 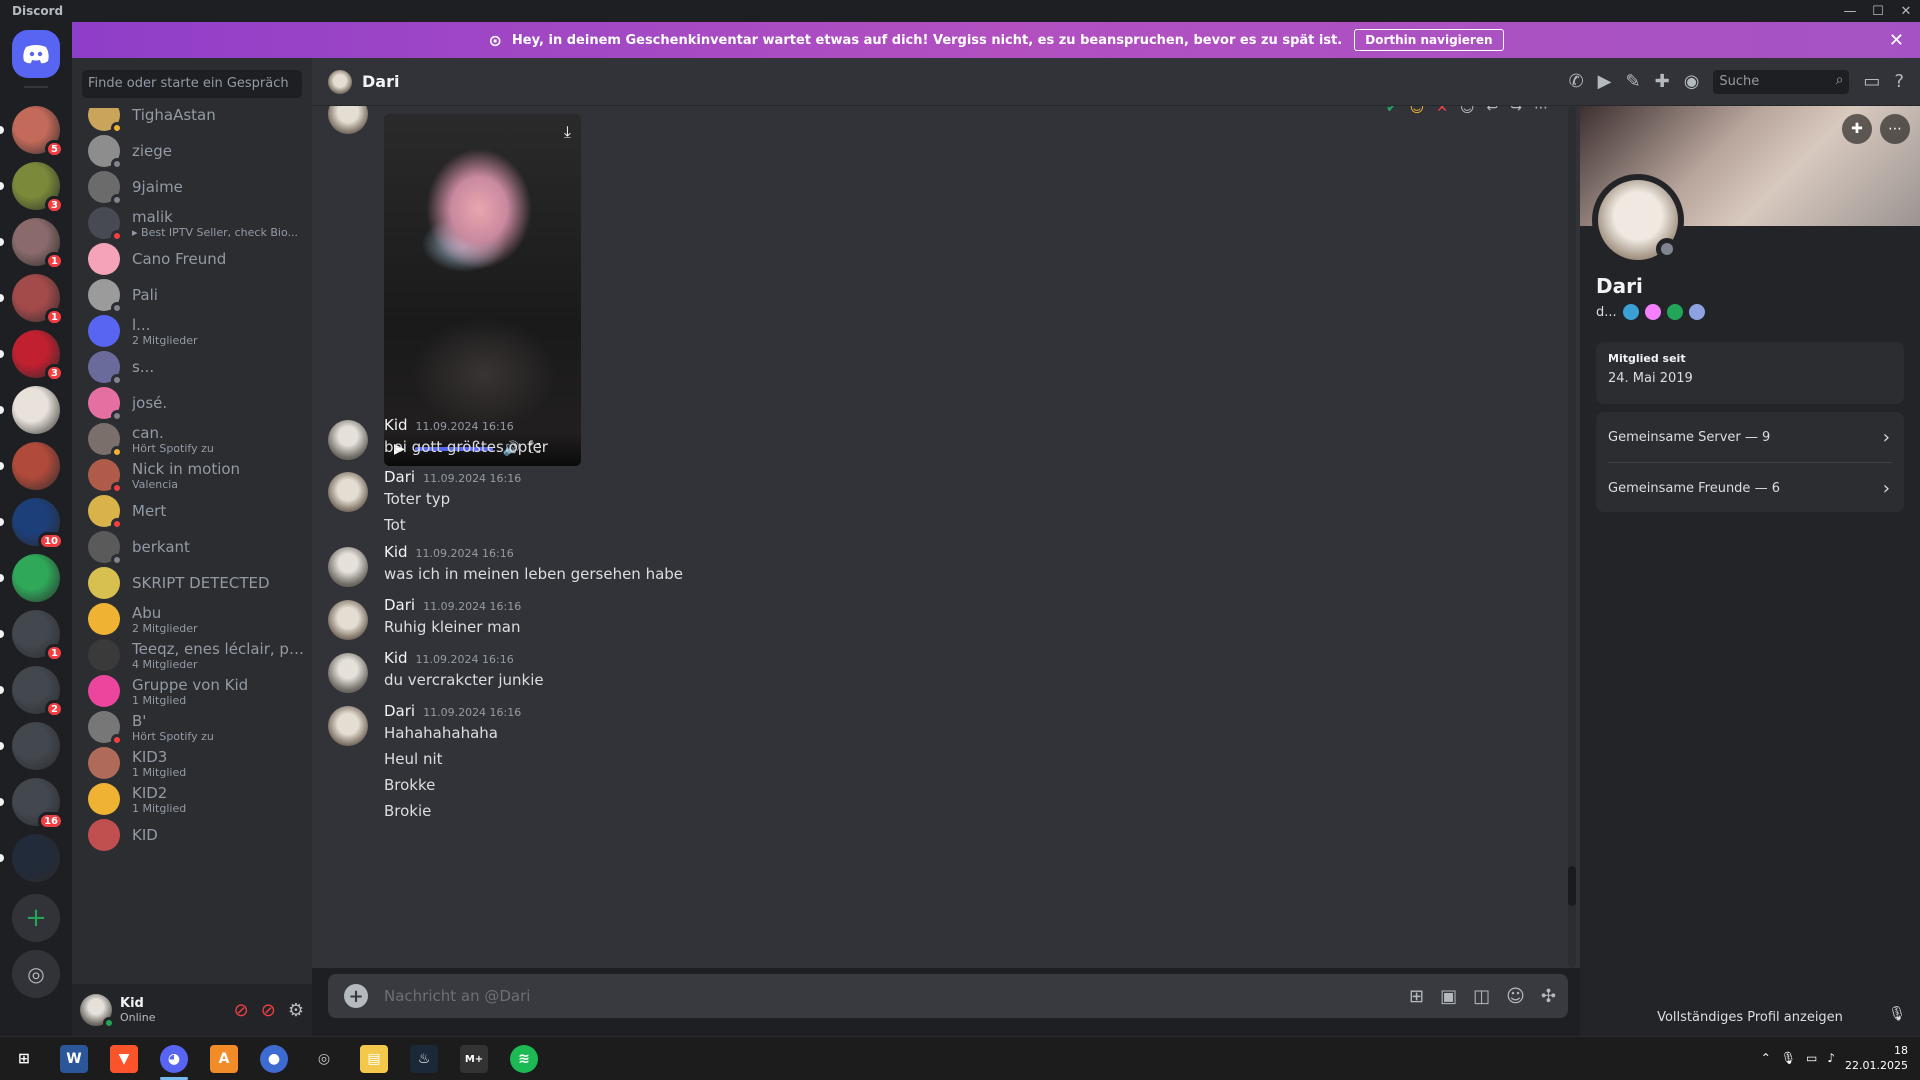 I want to click on emoji-icon: ☺, so click(x=1515, y=996).